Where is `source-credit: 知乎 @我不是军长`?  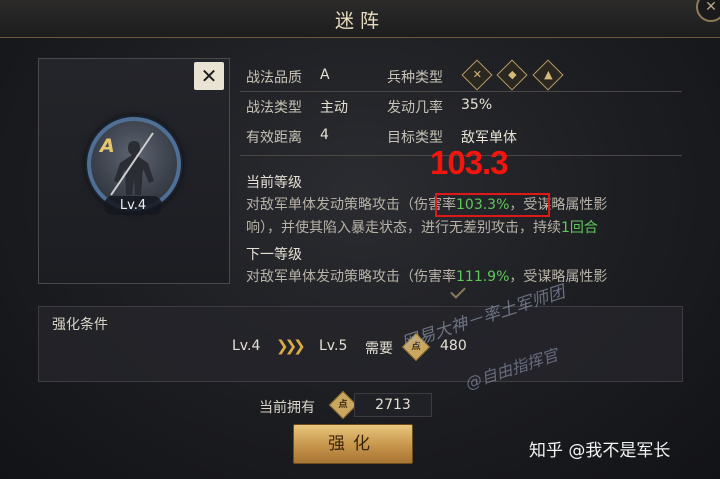 source-credit: 知乎 @我不是军长 is located at coordinates (600, 451).